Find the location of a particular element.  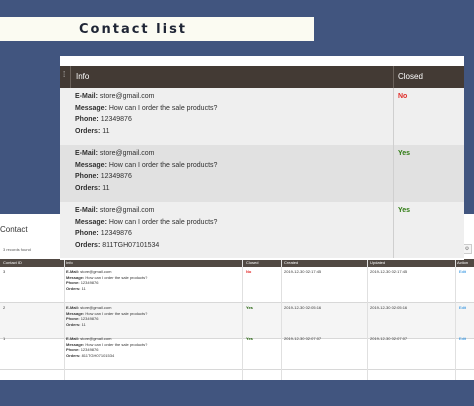

orders-value: 811TGH07101534 is located at coordinates (131, 245).